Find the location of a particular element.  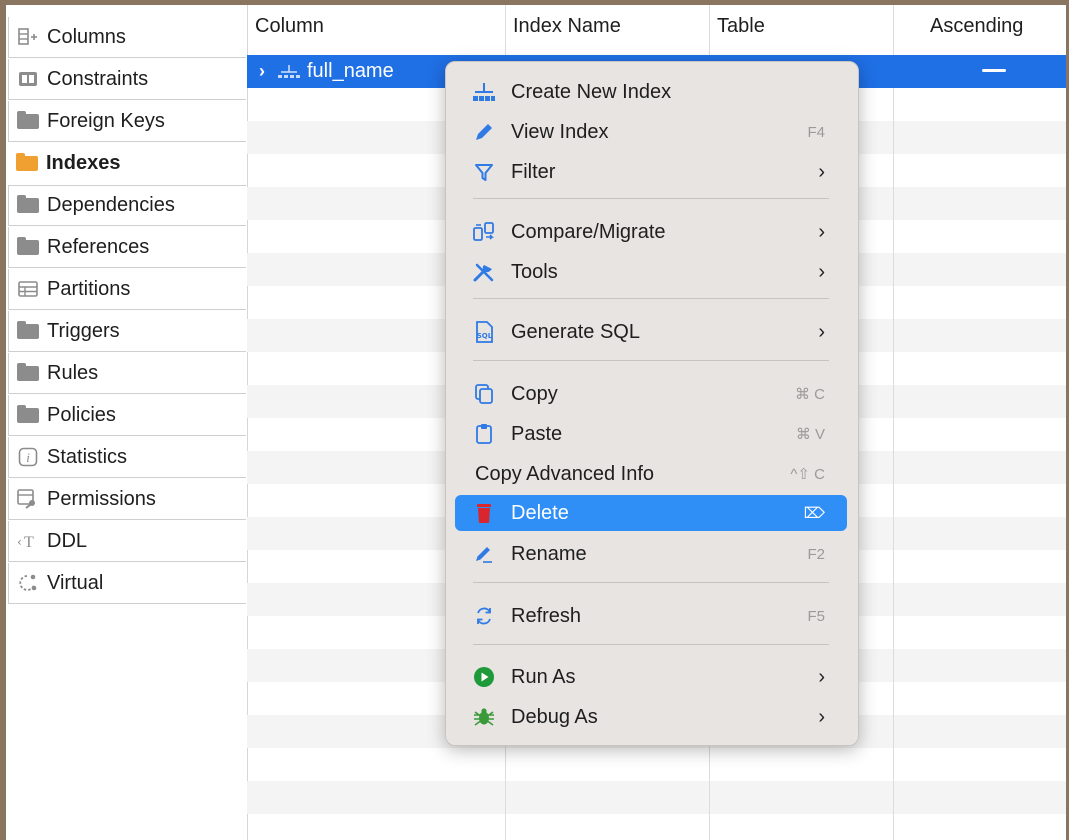

menu-item-label: Create New Index is located at coordinates (591, 91).